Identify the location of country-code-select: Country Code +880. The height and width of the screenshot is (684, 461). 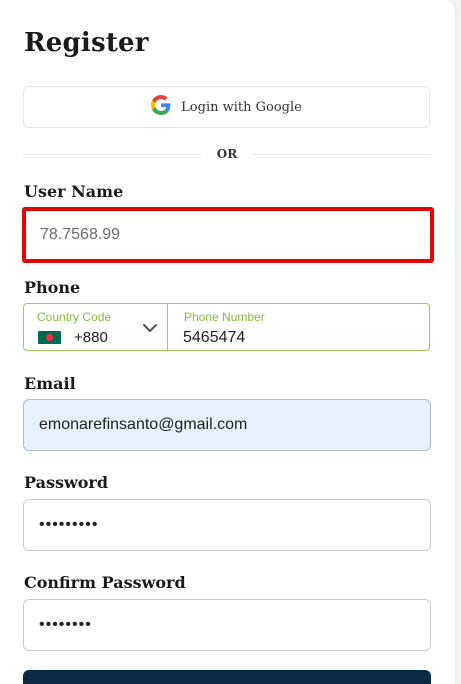
(96, 327).